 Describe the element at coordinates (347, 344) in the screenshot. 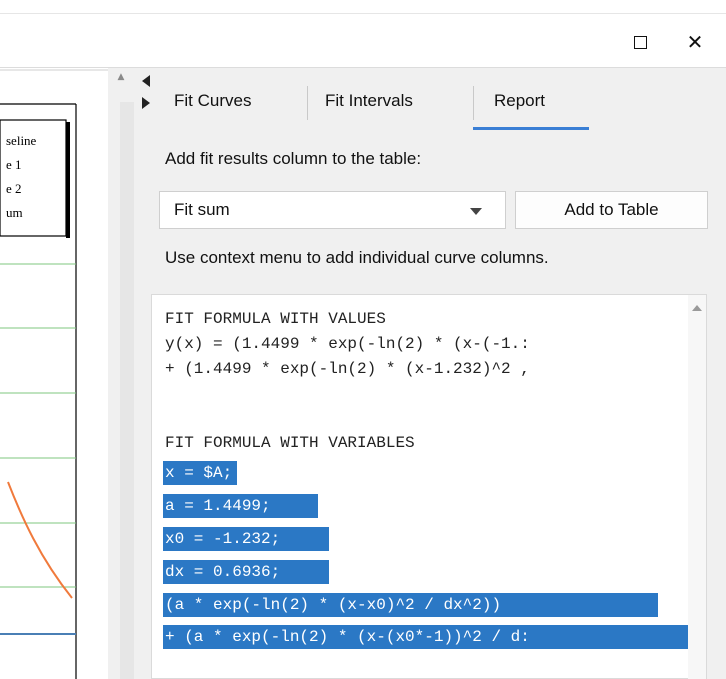

I see `report-line: y(x) = (1.4499 * exp(-ln(2) * (x-(-1.:` at that location.